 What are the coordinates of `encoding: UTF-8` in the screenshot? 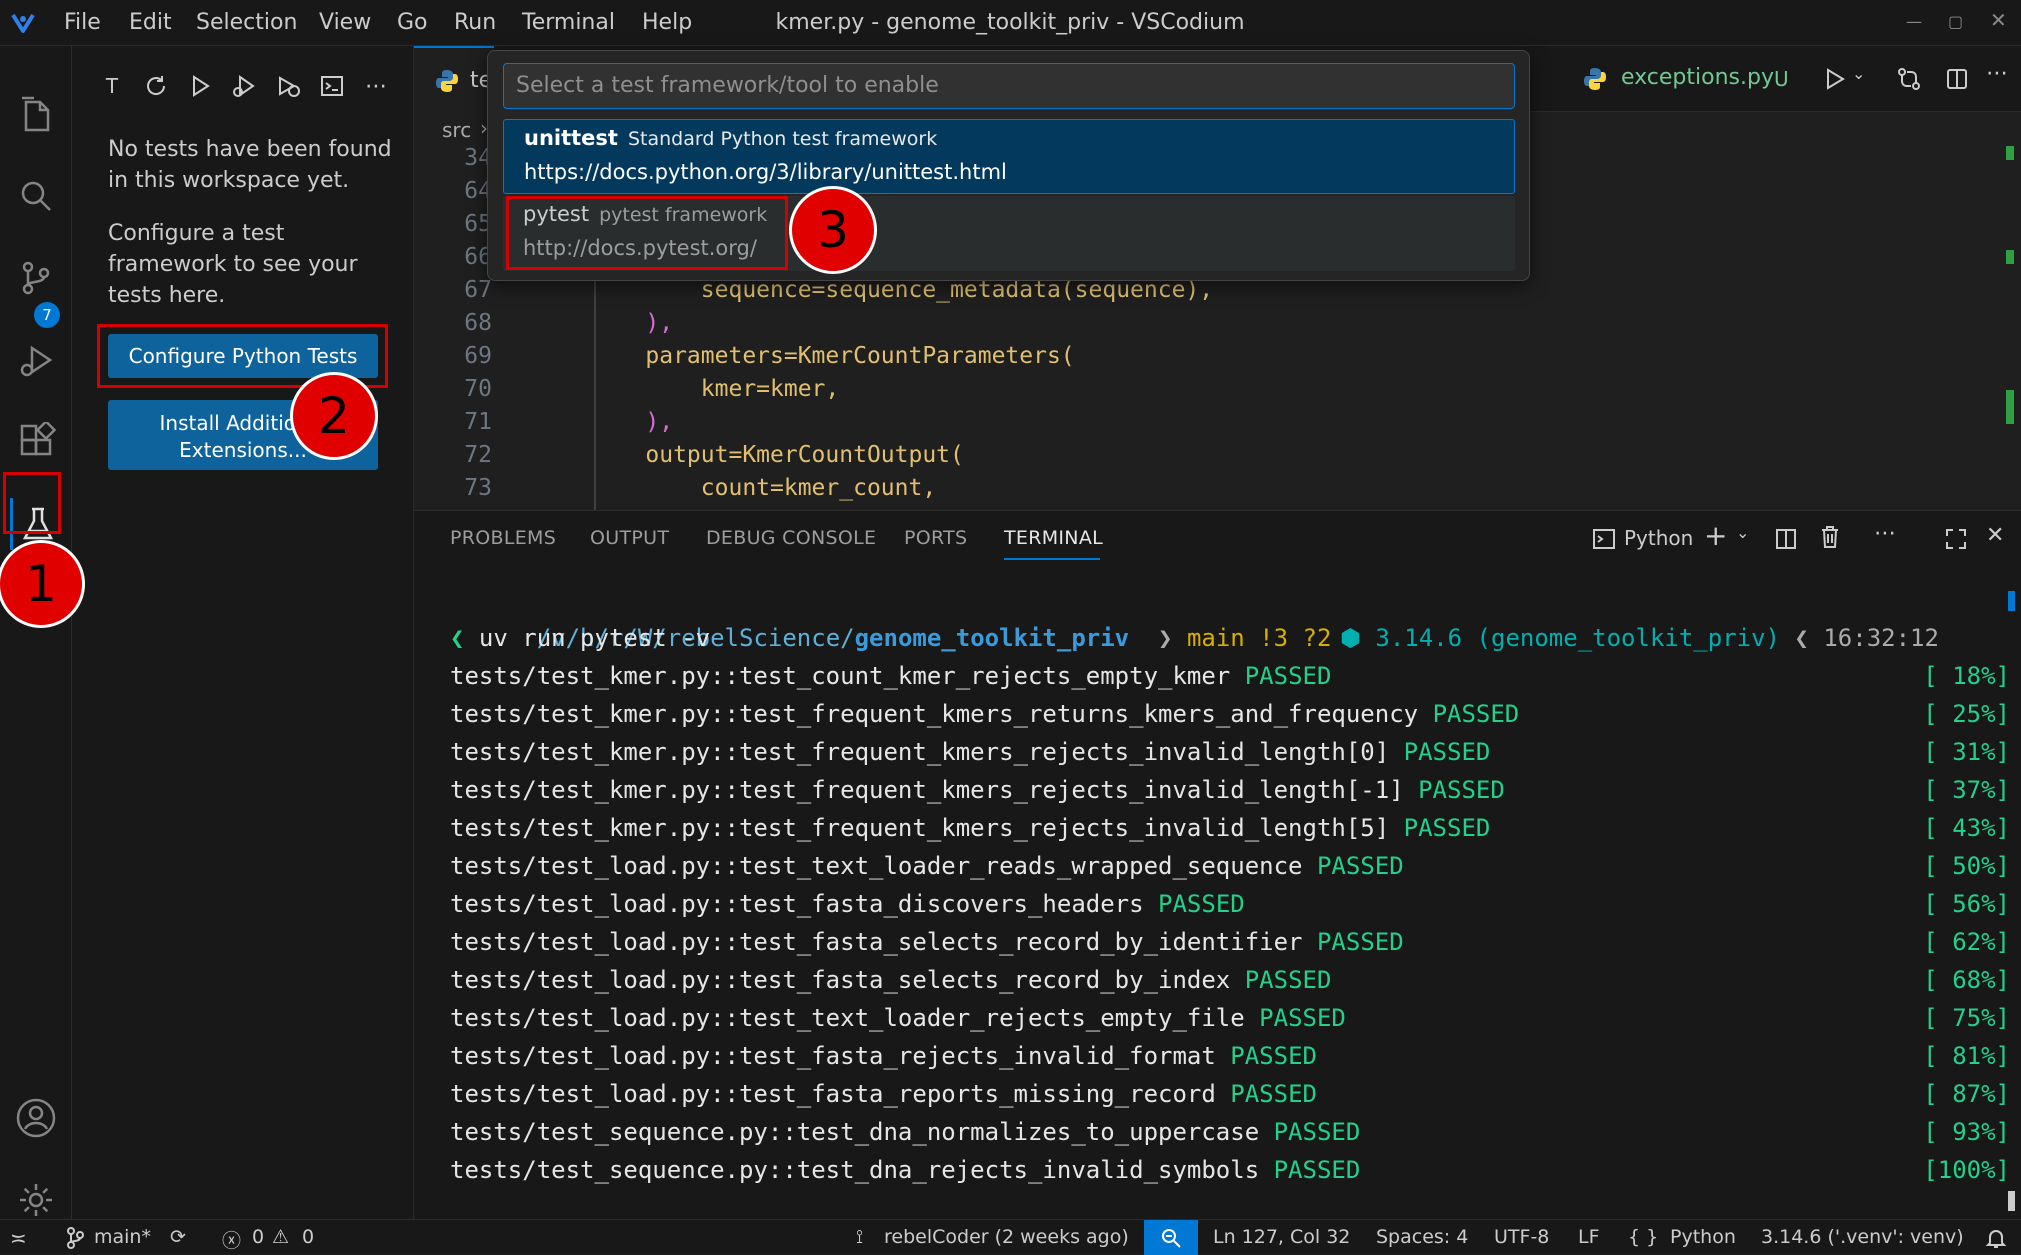 It's located at (1521, 1237).